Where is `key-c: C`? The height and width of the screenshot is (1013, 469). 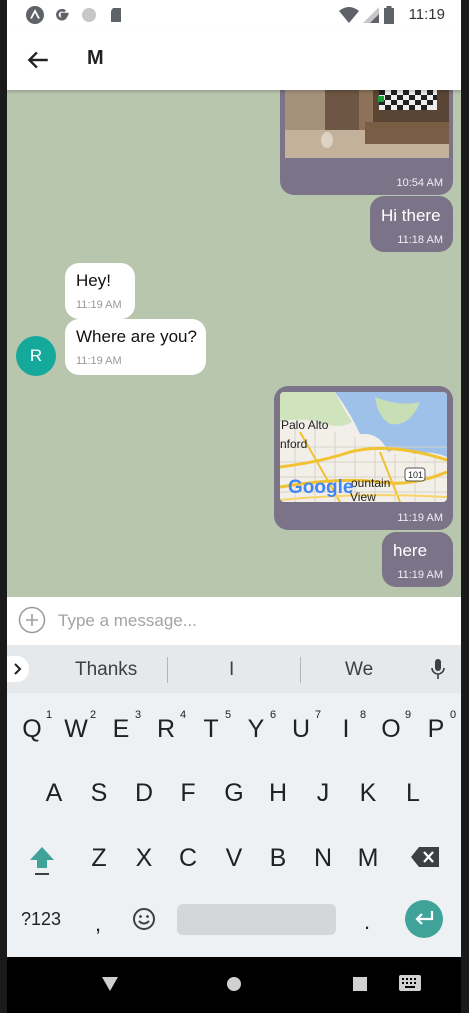
key-c: C is located at coordinates (188, 858).